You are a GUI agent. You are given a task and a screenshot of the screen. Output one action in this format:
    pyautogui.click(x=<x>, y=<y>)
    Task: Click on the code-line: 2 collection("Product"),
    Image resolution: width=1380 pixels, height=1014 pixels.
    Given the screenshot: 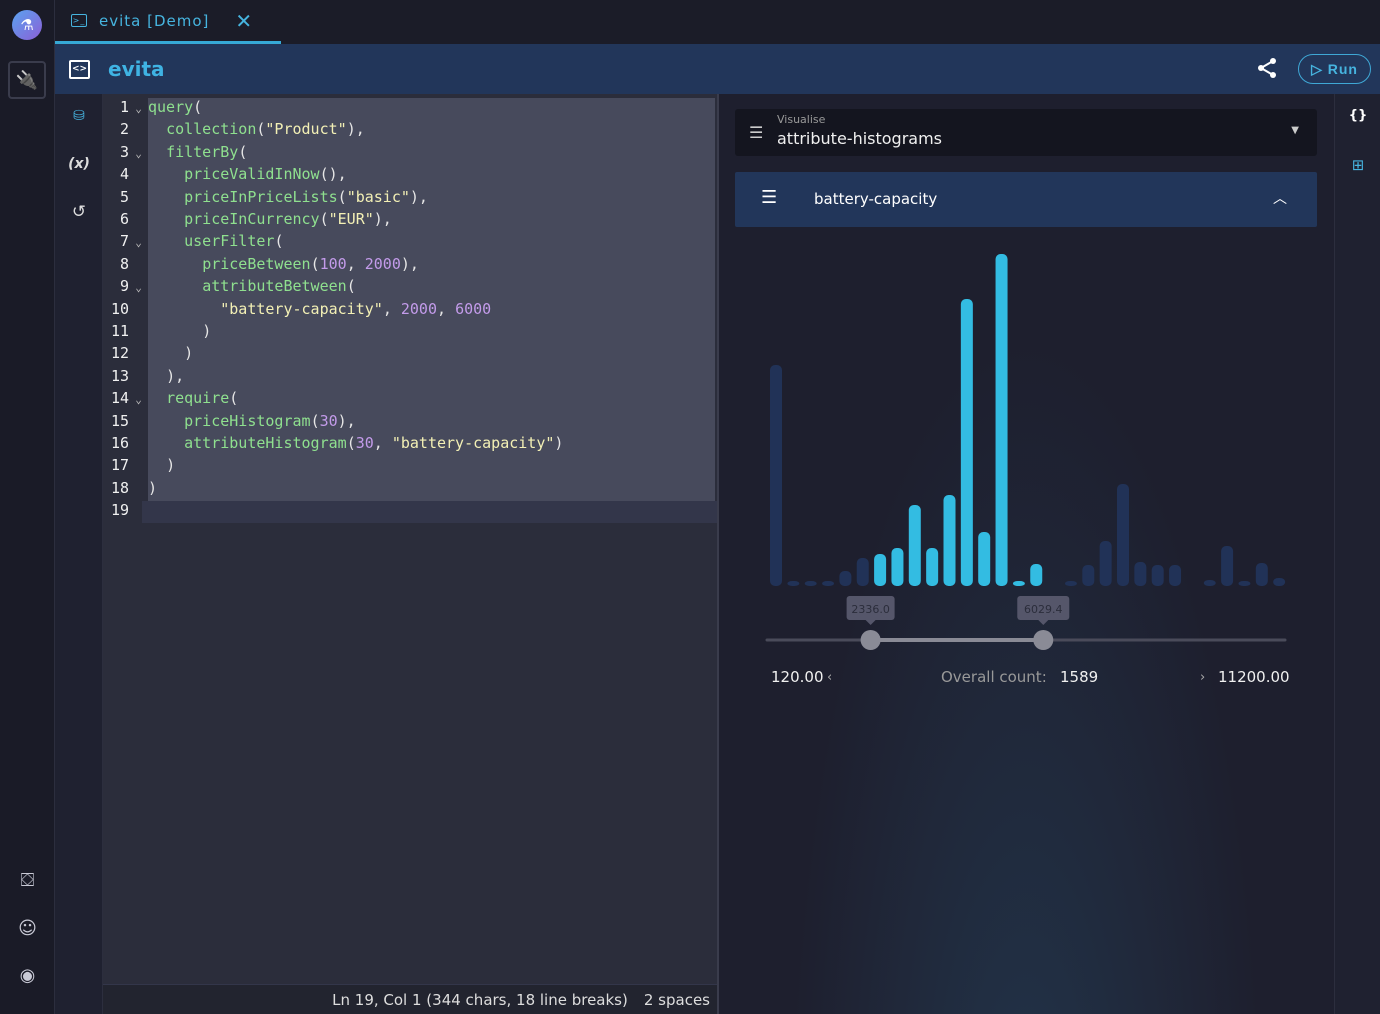 What is the action you would take?
    pyautogui.click(x=410, y=129)
    